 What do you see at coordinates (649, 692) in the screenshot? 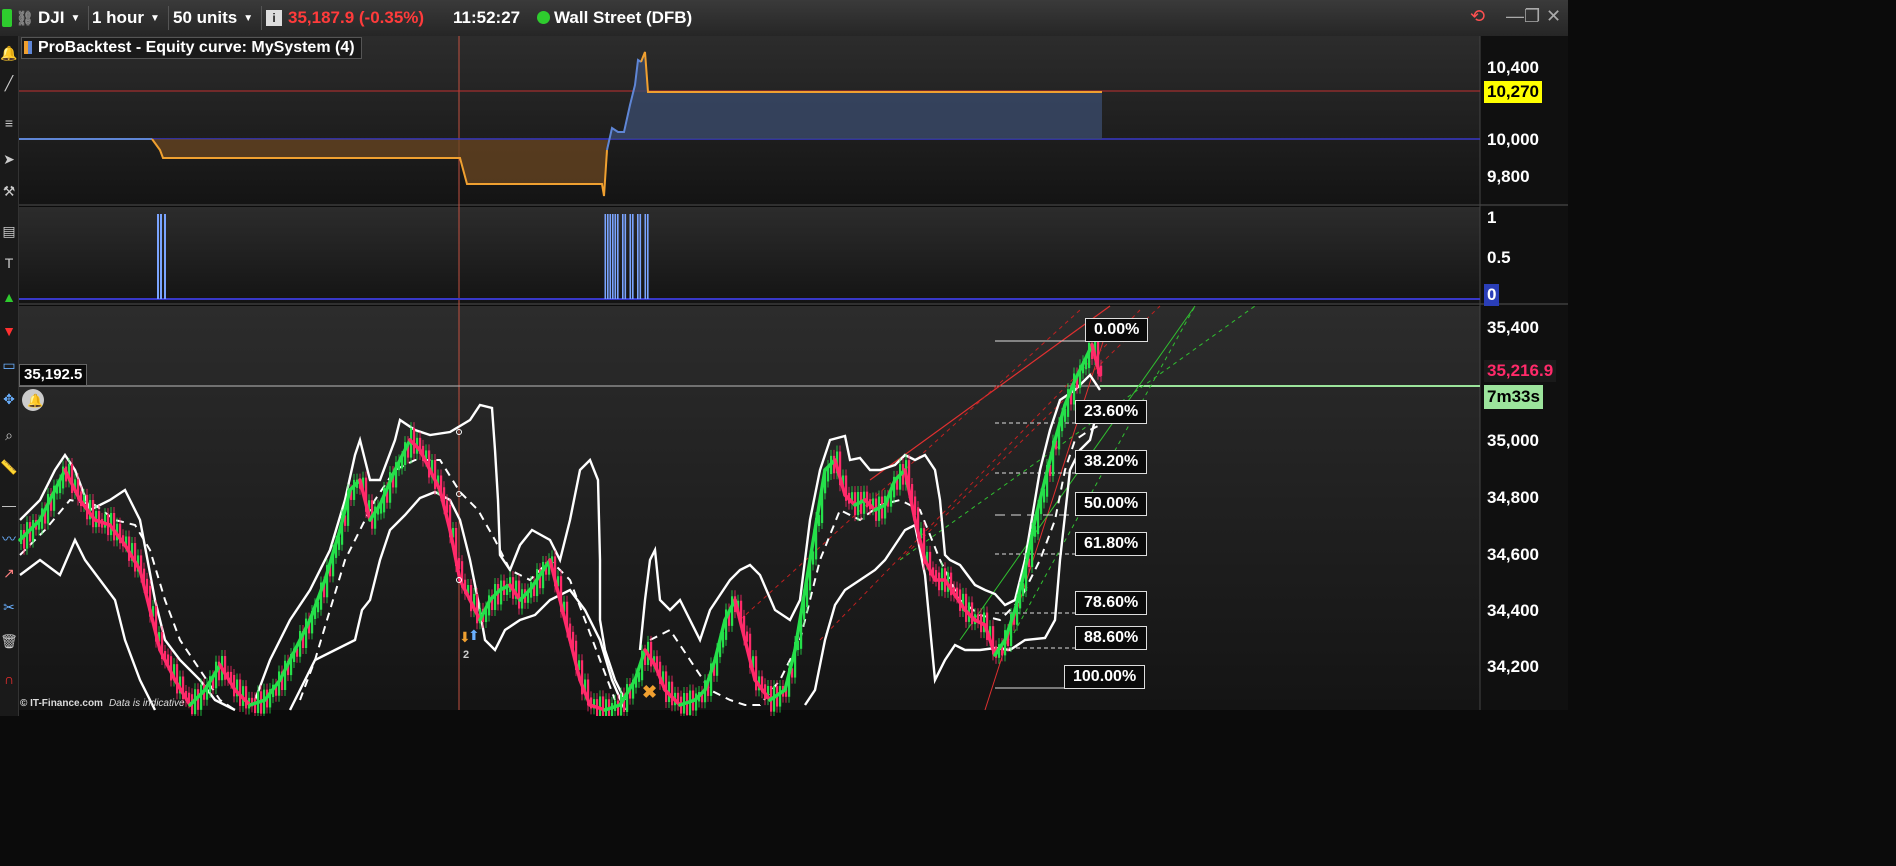
I see `exit-marker-icon: ✖` at bounding box center [649, 692].